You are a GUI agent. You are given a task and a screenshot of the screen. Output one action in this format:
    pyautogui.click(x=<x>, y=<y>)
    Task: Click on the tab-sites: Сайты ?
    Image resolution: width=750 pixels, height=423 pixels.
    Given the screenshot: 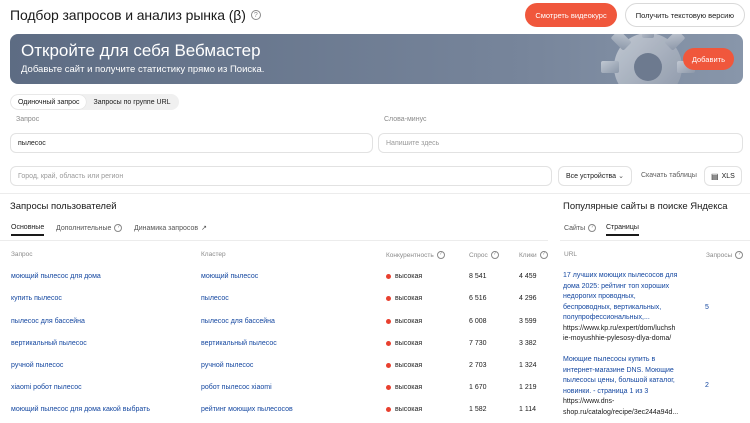 What is the action you would take?
    pyautogui.click(x=580, y=228)
    